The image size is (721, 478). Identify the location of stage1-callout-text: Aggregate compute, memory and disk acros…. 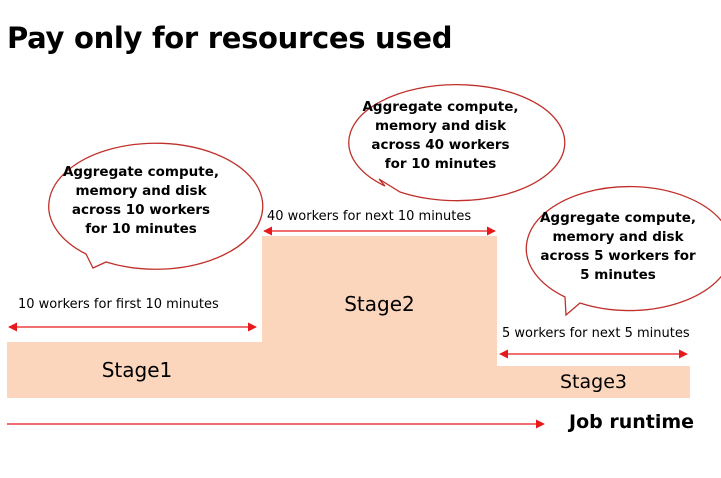
(141, 200).